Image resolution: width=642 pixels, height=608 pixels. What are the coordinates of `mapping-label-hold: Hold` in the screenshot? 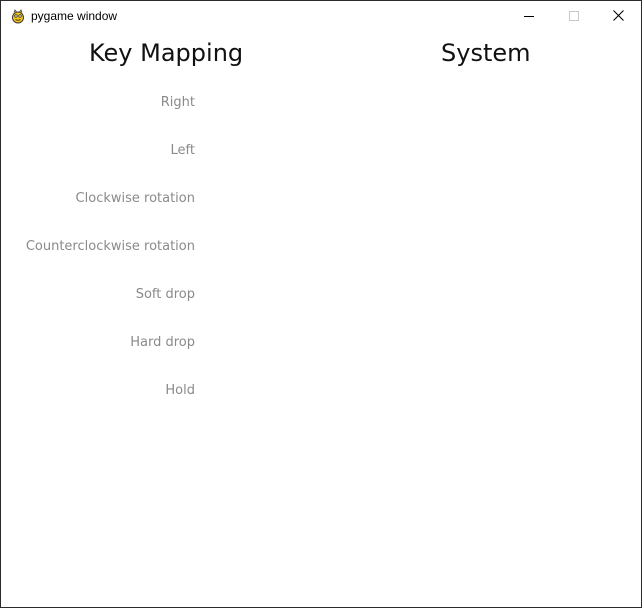 It's located at (180, 391).